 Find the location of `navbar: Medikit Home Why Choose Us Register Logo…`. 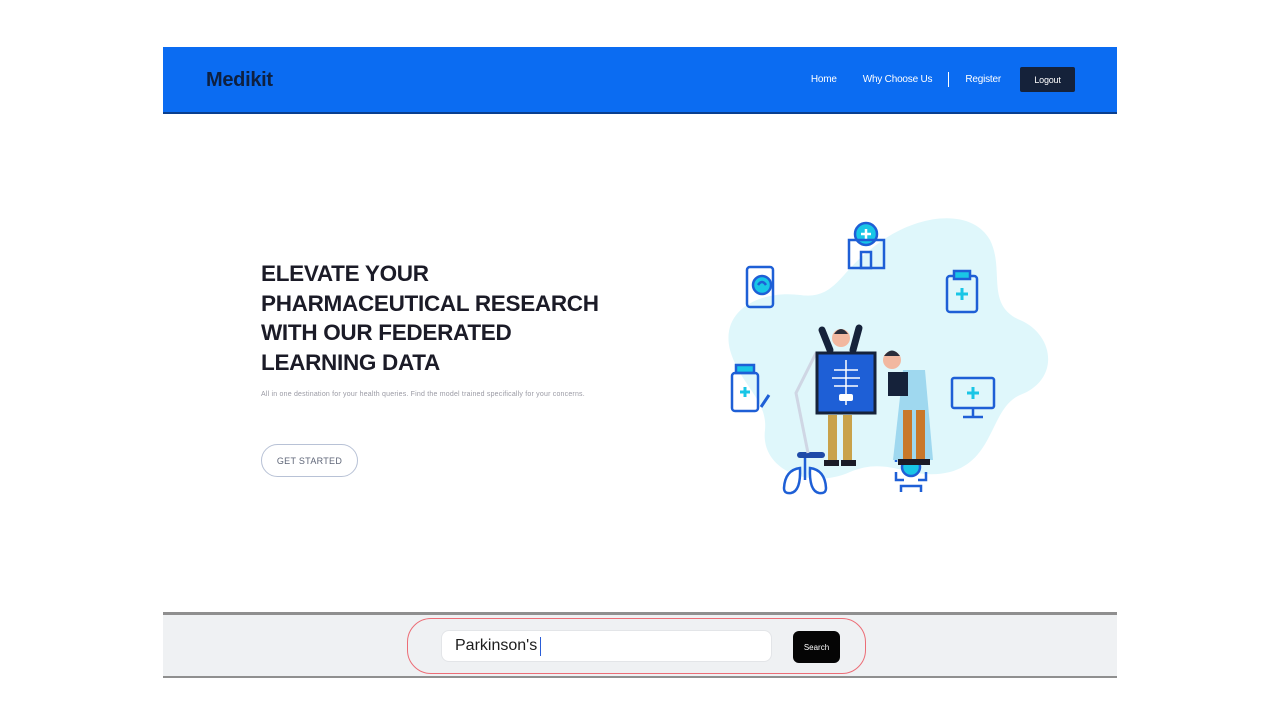

navbar: Medikit Home Why Choose Us Register Logo… is located at coordinates (640, 80).